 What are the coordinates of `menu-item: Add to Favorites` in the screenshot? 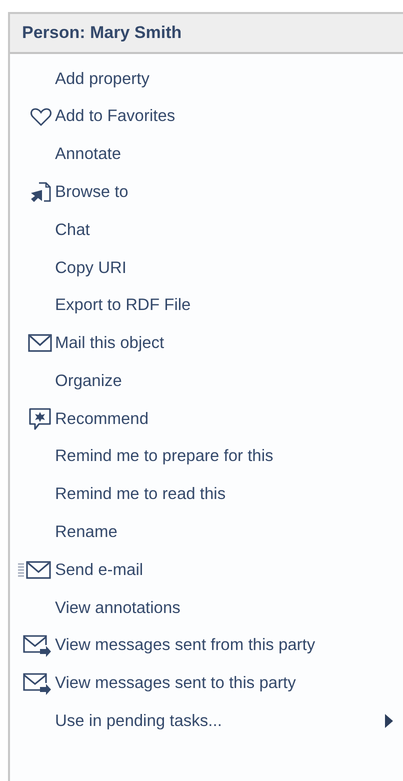 It's located at (206, 117).